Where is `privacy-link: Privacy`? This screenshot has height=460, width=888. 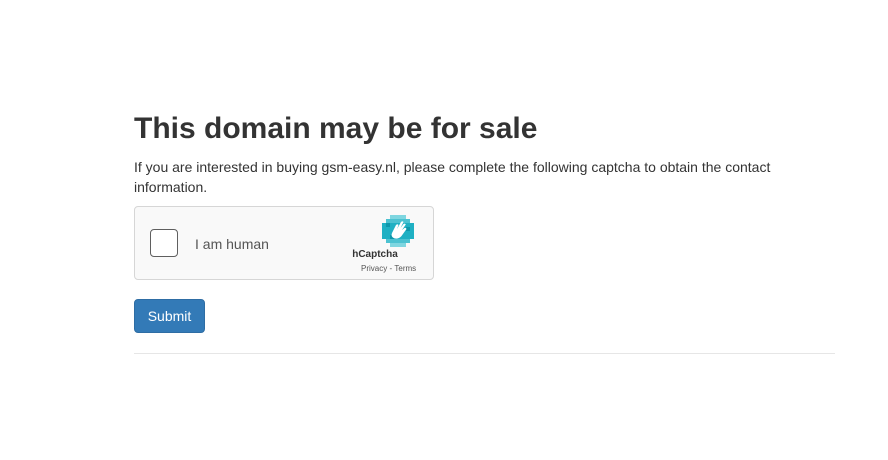 privacy-link: Privacy is located at coordinates (374, 269).